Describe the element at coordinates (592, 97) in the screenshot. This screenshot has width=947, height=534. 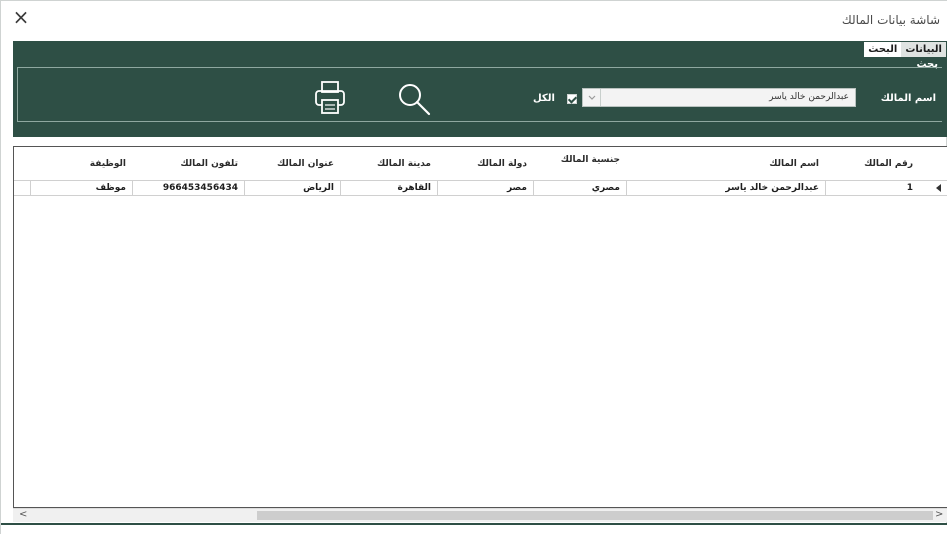
I see `chevron-down-icon` at that location.